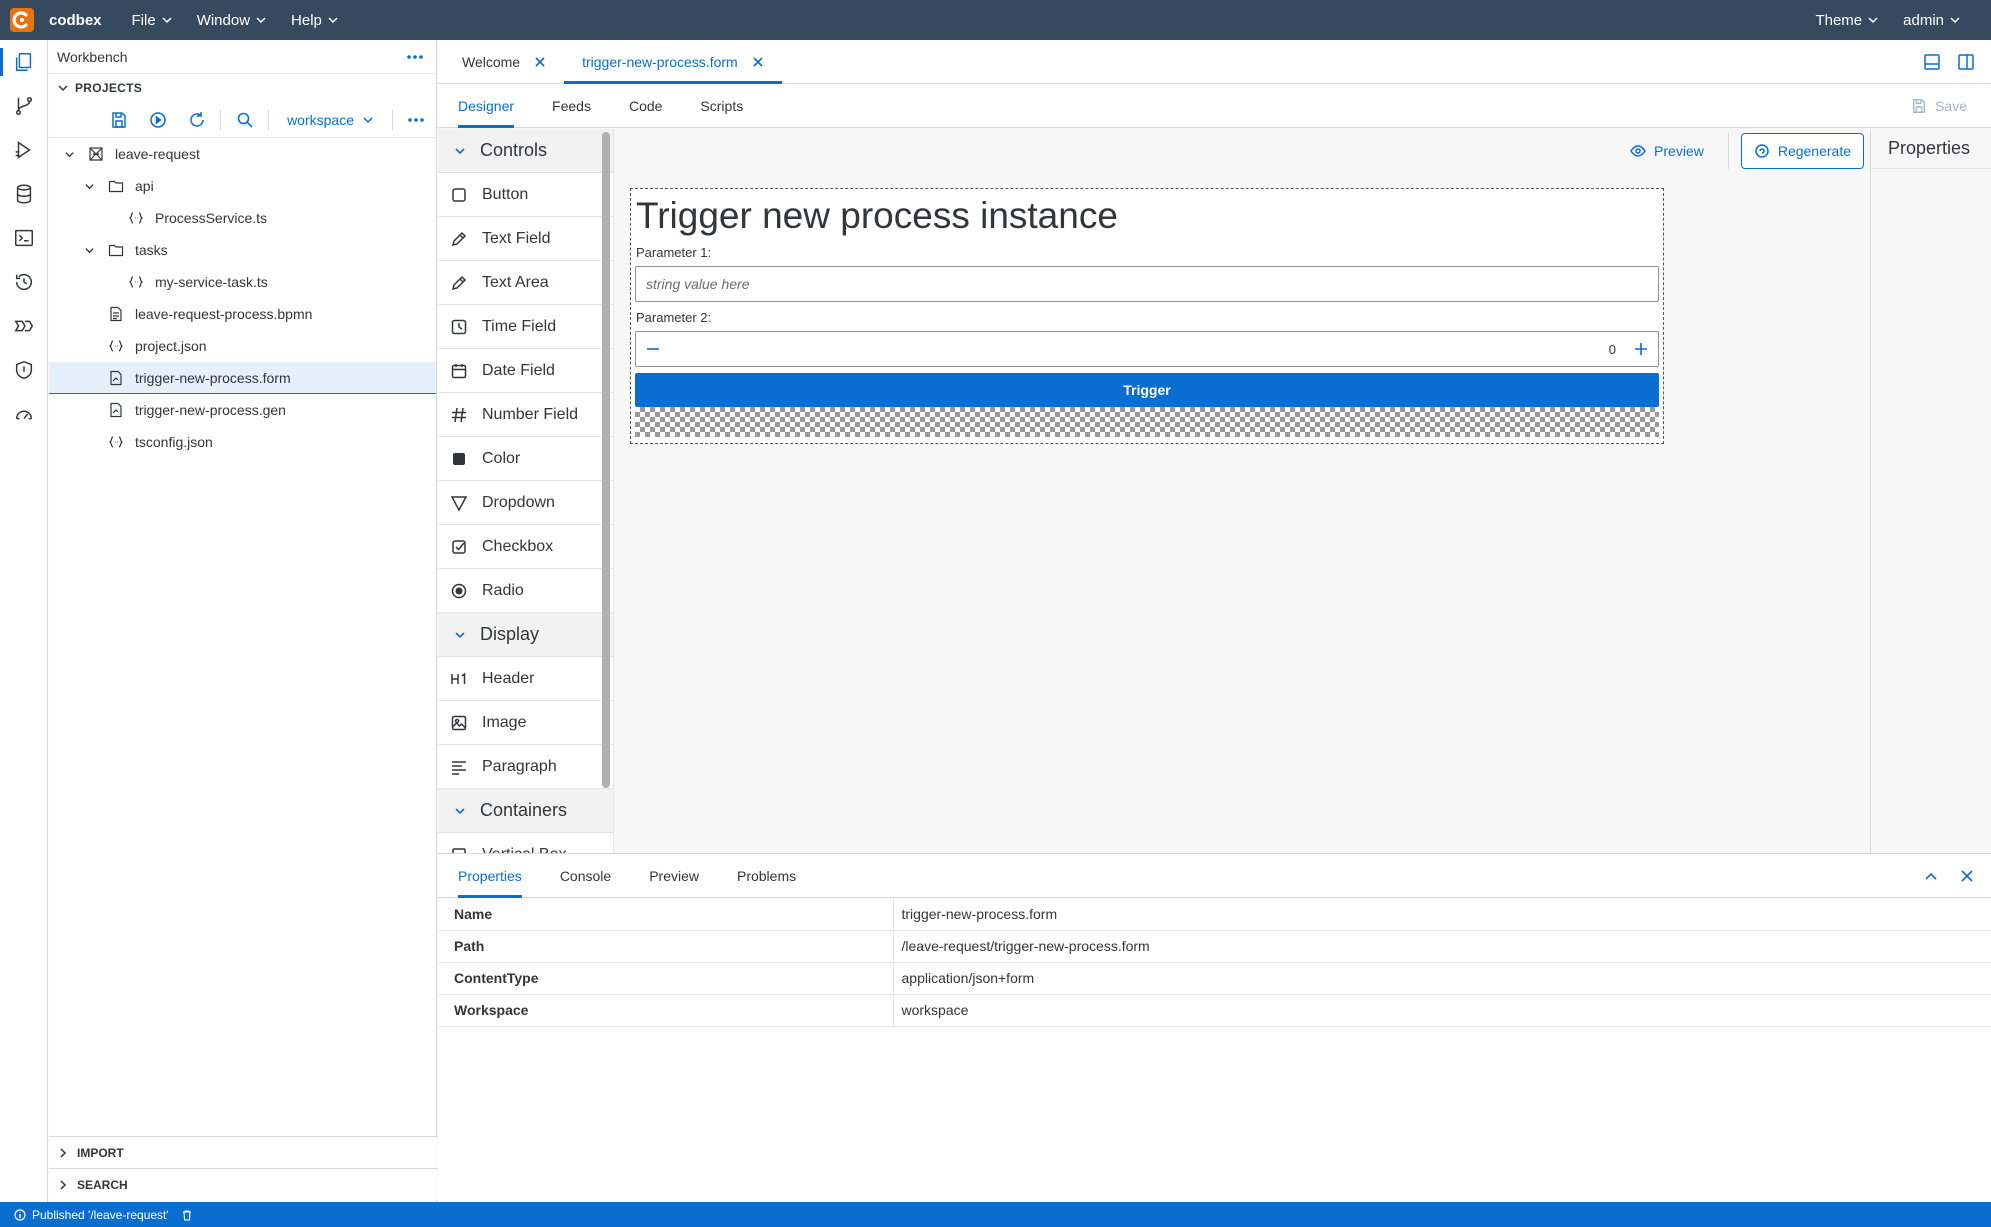  What do you see at coordinates (525, 679) in the screenshot?
I see `palette-item-header: Header` at bounding box center [525, 679].